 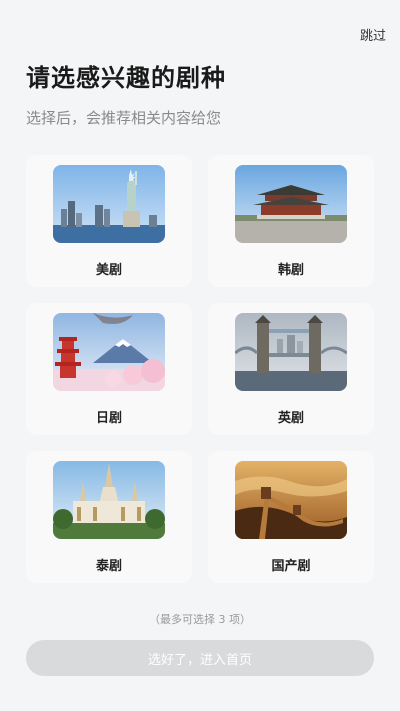 What do you see at coordinates (290, 270) in the screenshot?
I see `genre-label: 韩剧` at bounding box center [290, 270].